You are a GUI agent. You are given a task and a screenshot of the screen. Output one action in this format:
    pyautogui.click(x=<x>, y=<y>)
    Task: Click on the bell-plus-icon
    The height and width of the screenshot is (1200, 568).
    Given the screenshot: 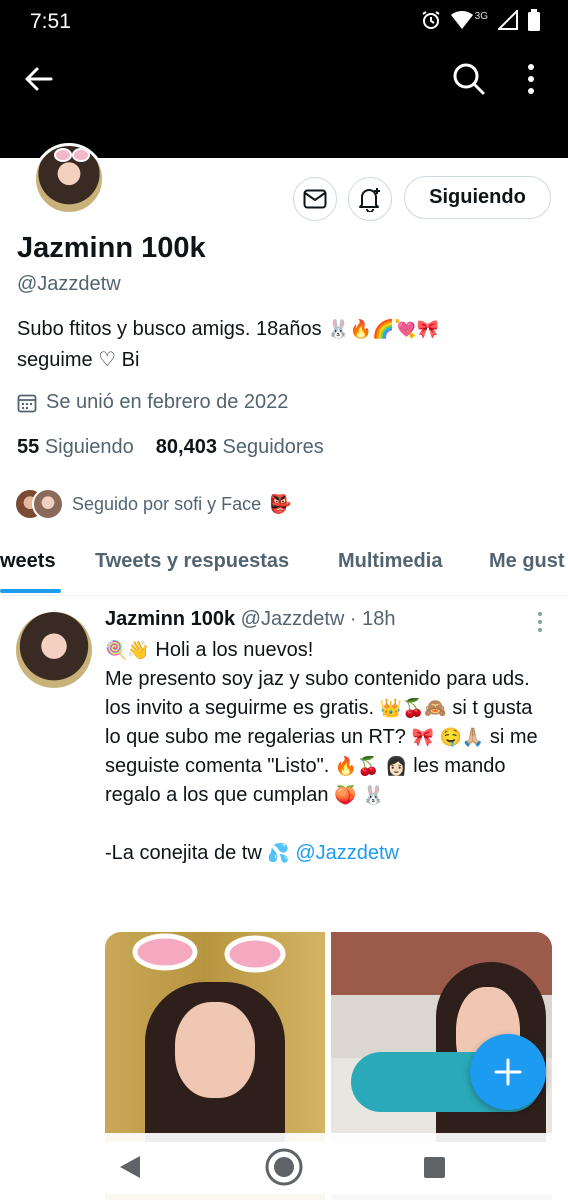 What is the action you would take?
    pyautogui.click(x=369, y=200)
    